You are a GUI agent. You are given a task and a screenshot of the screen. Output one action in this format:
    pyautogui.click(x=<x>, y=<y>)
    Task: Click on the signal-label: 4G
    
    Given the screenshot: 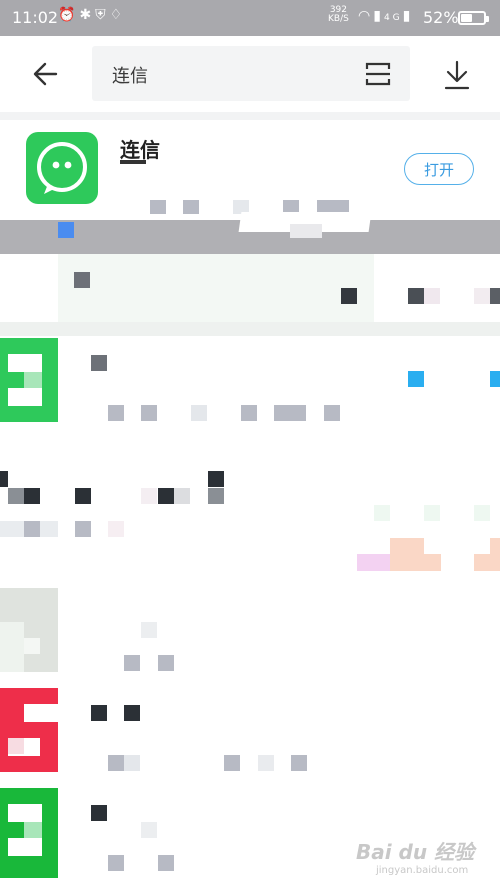 What is the action you would take?
    pyautogui.click(x=393, y=18)
    